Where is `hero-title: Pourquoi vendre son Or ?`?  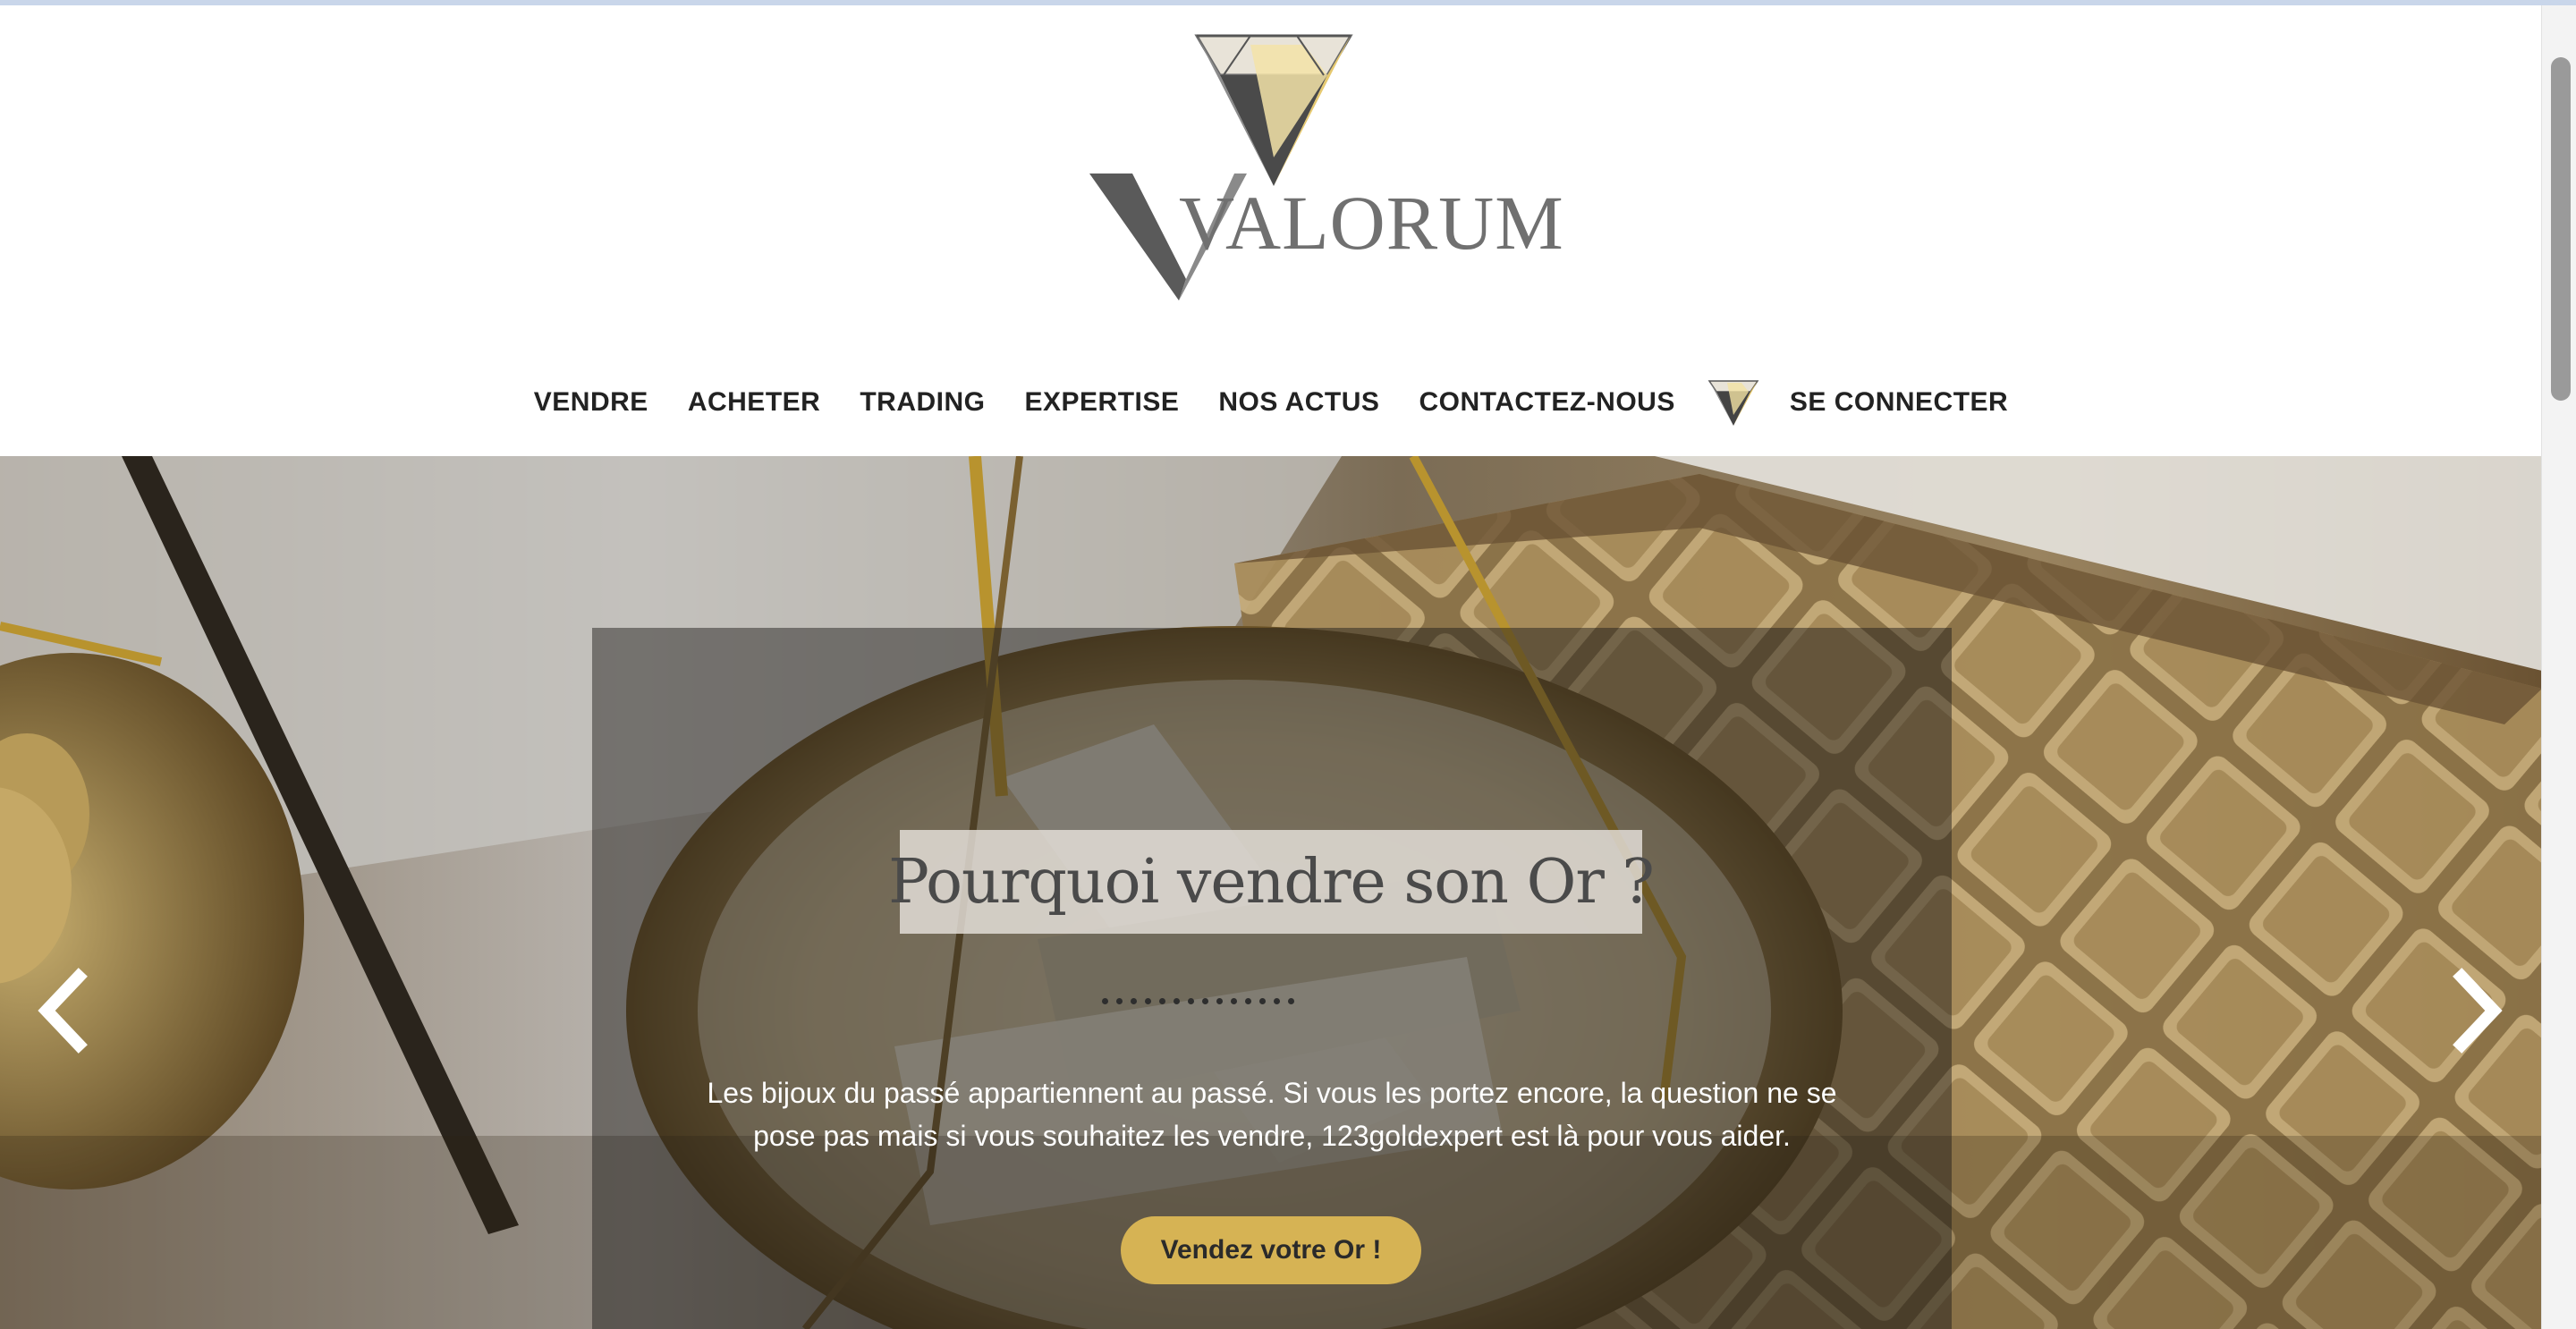
hero-title: Pourquoi vendre son Or ? is located at coordinates (1271, 882).